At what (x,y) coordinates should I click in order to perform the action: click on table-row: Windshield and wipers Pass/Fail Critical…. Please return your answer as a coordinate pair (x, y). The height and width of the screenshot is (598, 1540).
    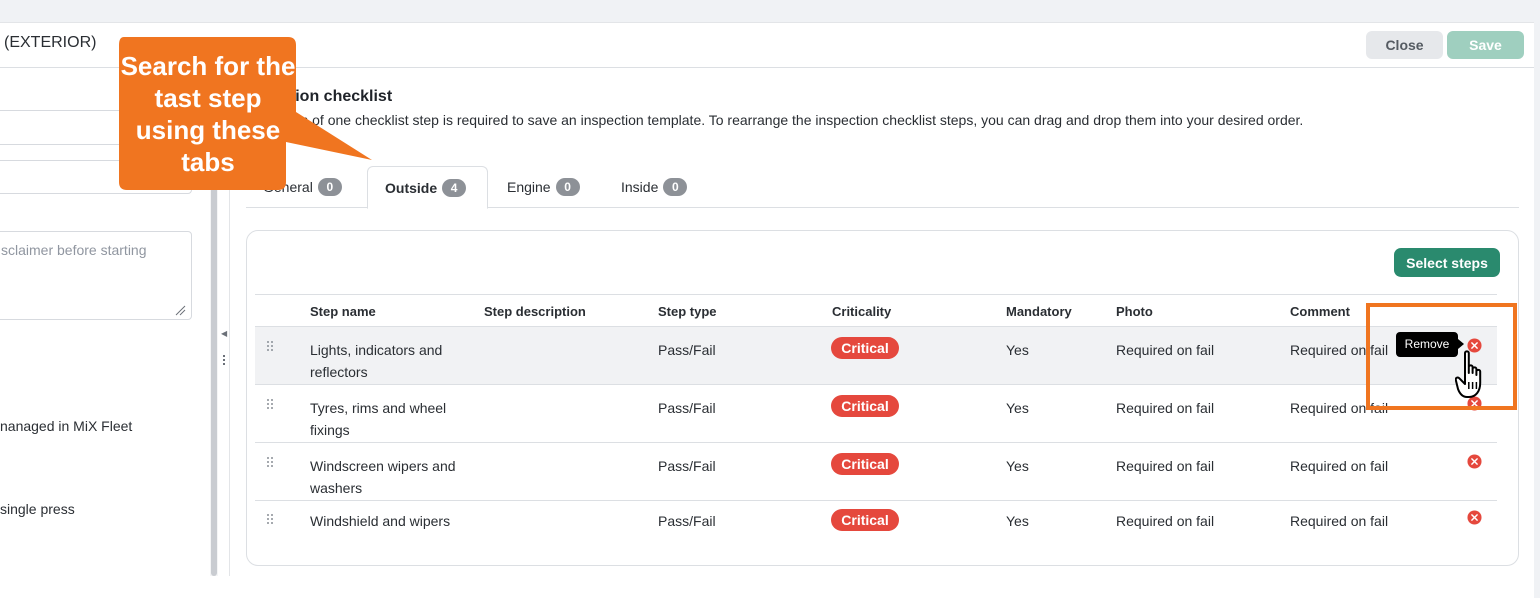
    Looking at the image, I should click on (876, 529).